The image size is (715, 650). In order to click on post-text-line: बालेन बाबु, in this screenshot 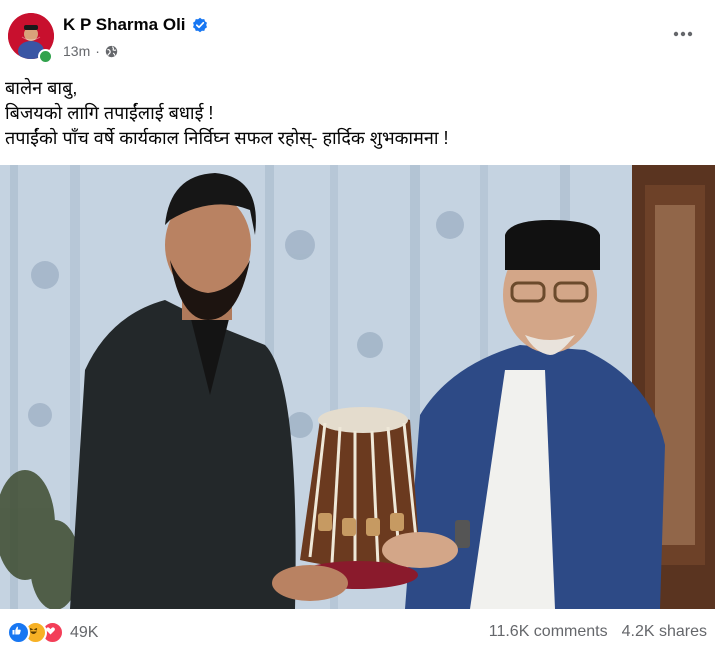, I will do `click(41, 88)`.